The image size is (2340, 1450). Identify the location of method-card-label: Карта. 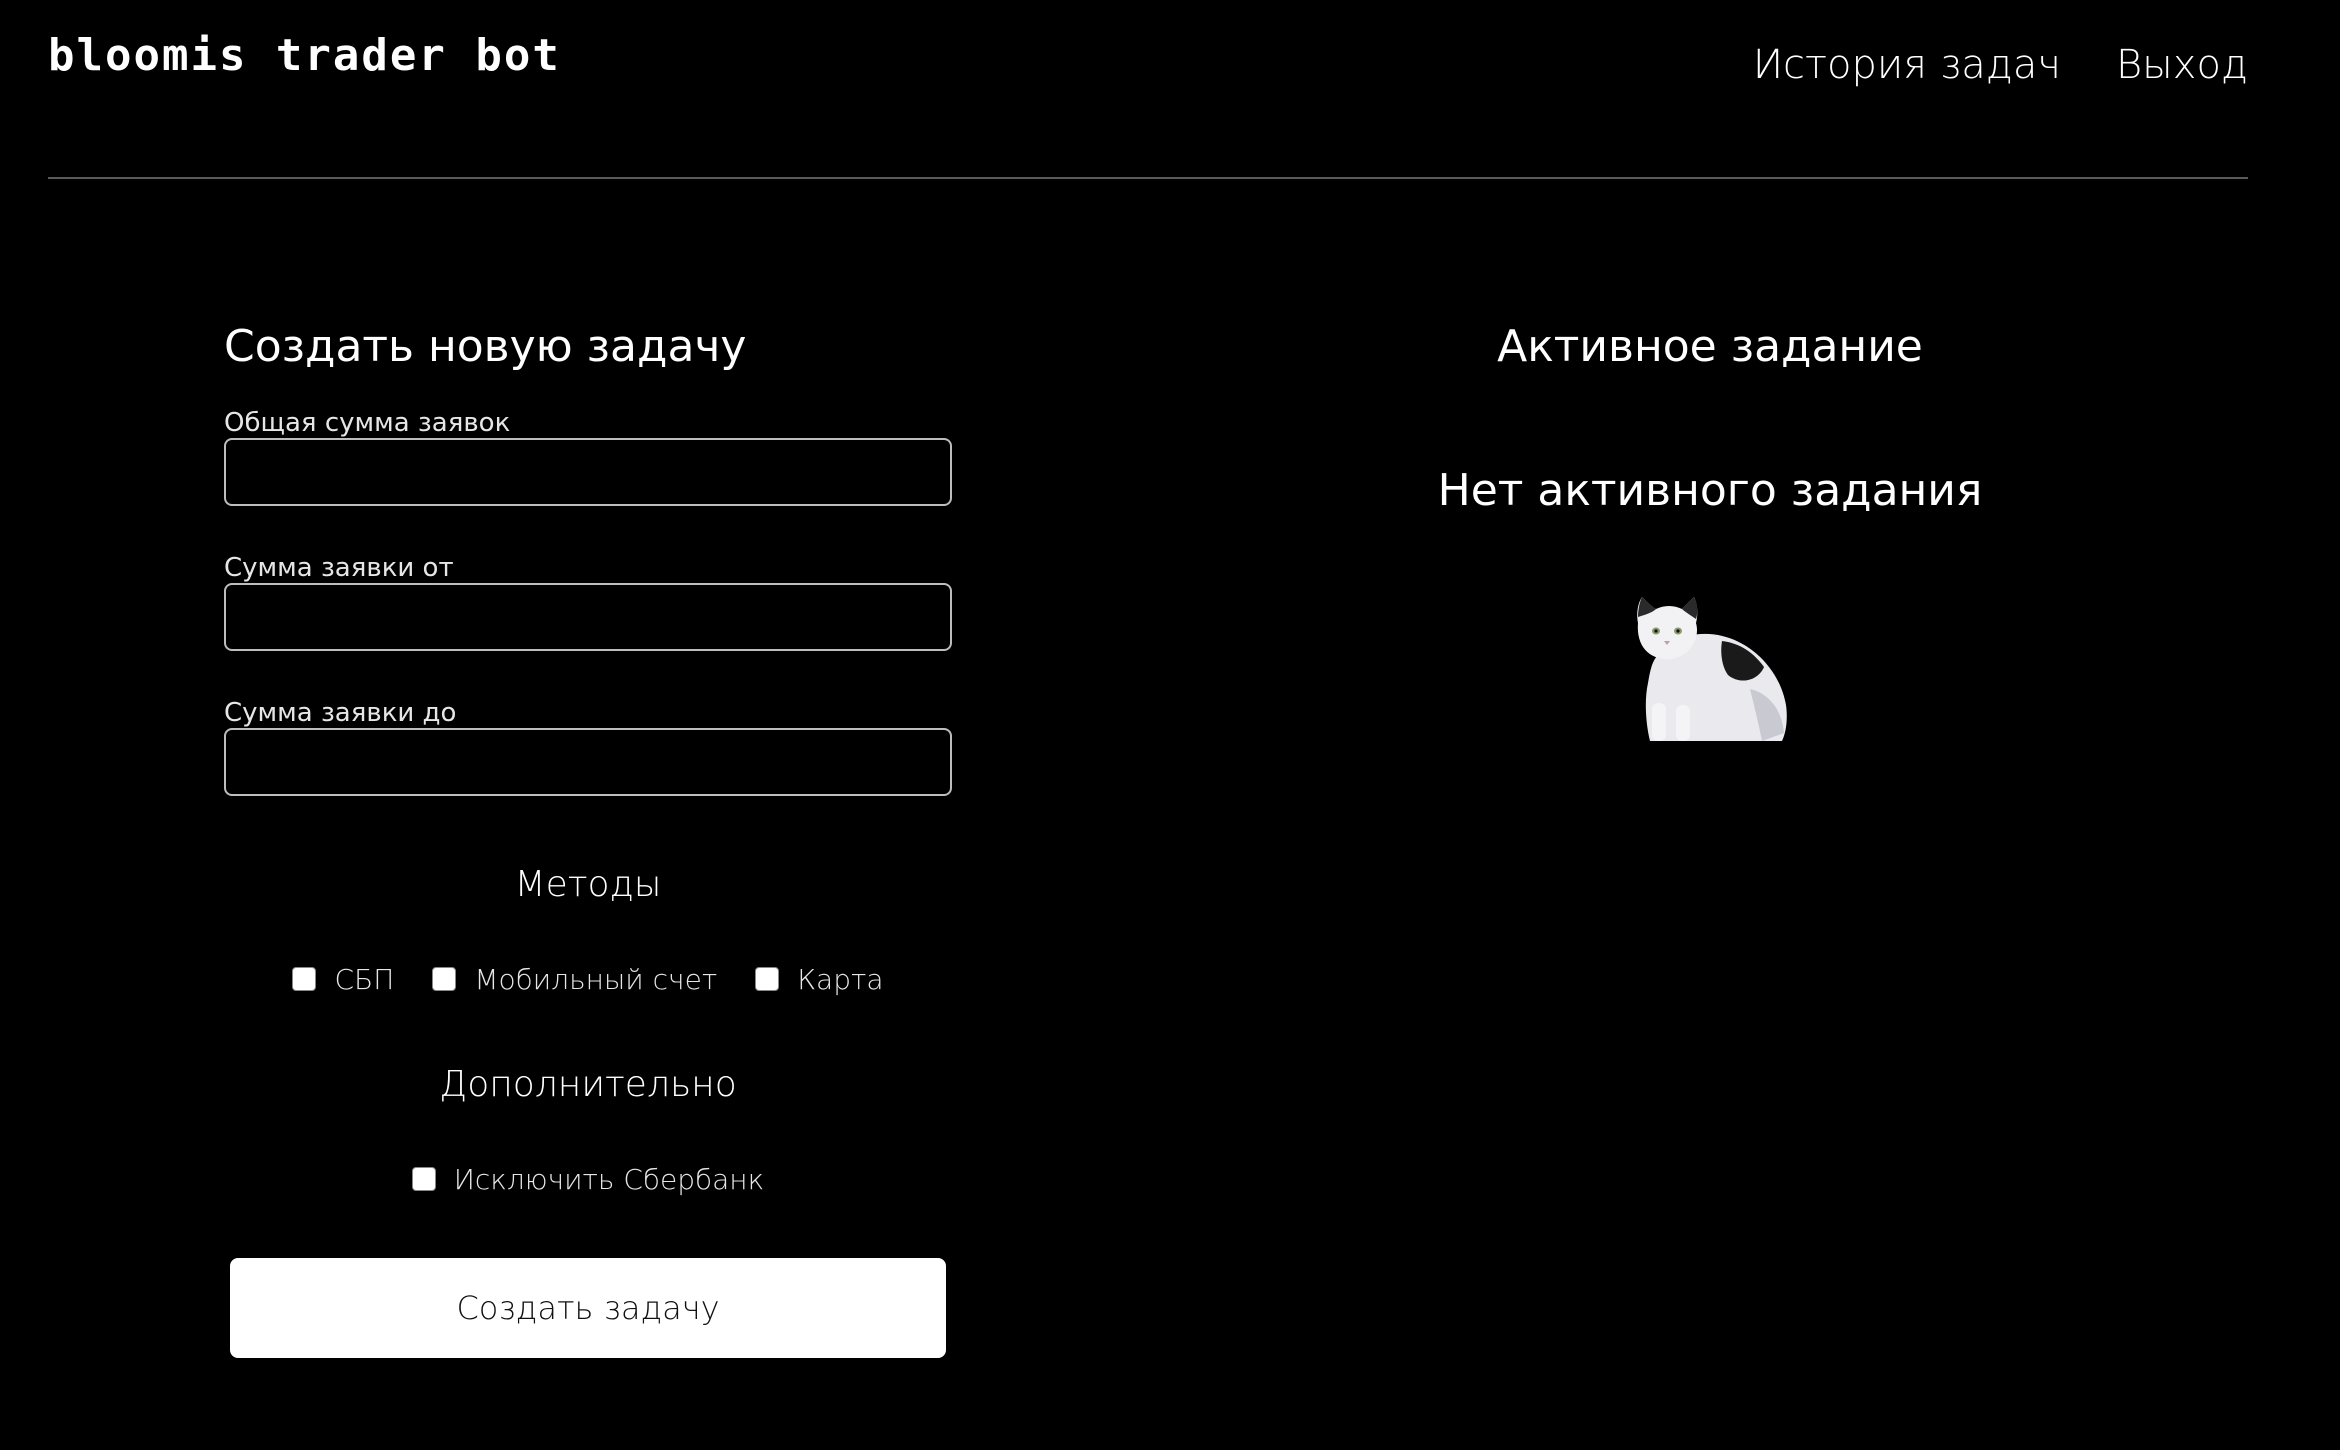
(840, 979).